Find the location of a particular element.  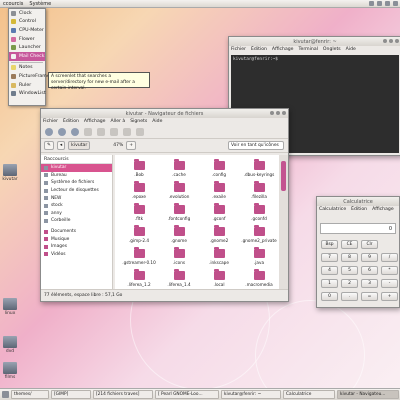

calc-key-button: 2 is located at coordinates (349, 283).